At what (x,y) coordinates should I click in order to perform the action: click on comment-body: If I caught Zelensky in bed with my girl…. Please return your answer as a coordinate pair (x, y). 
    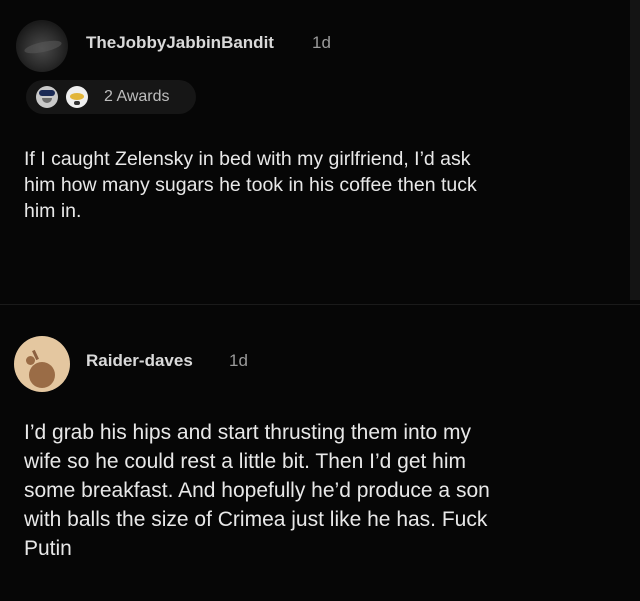
    Looking at the image, I should click on (324, 185).